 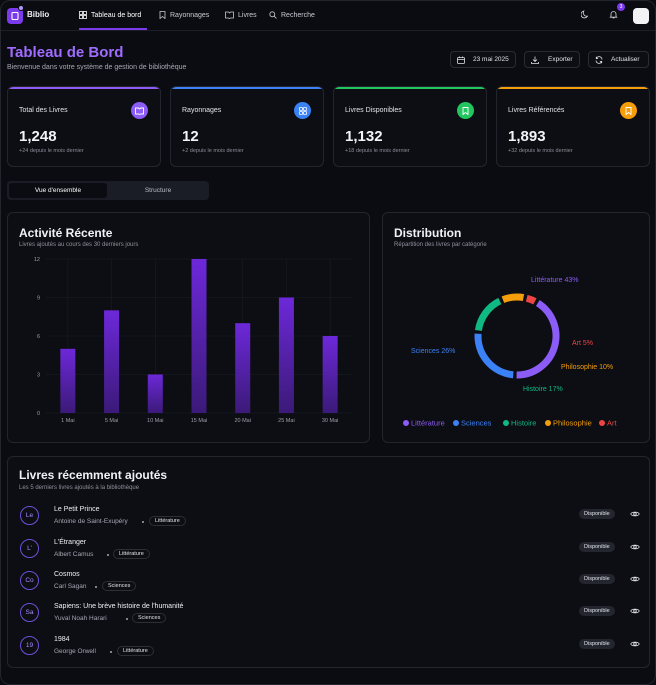 I want to click on slice-label: Histoire 17%, so click(x=543, y=389).